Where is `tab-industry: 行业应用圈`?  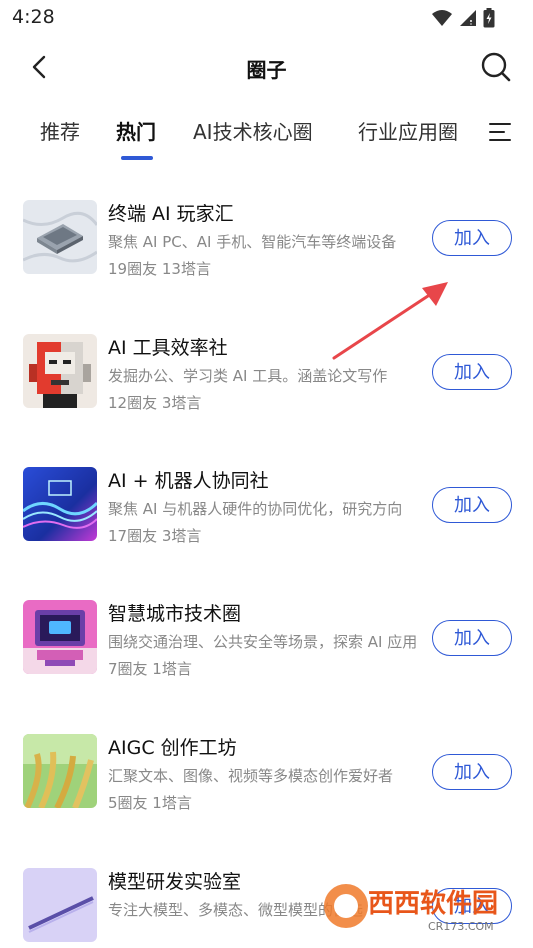 tab-industry: 行业应用圈 is located at coordinates (408, 130).